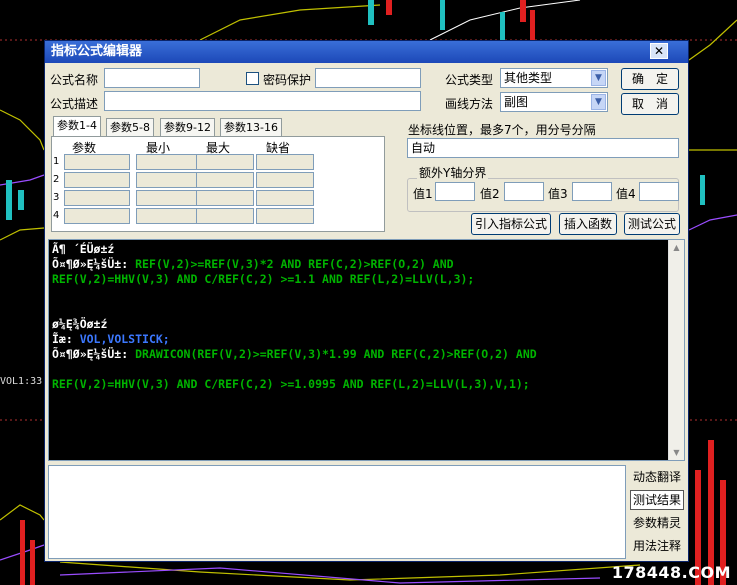  Describe the element at coordinates (657, 546) in the screenshot. I see `usage-notes-button: 用法注释` at that location.